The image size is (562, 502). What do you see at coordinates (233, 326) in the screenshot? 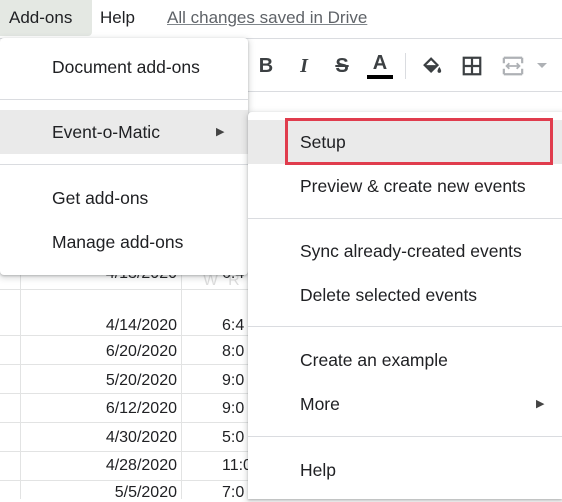
I see `time-cell: 6:4` at bounding box center [233, 326].